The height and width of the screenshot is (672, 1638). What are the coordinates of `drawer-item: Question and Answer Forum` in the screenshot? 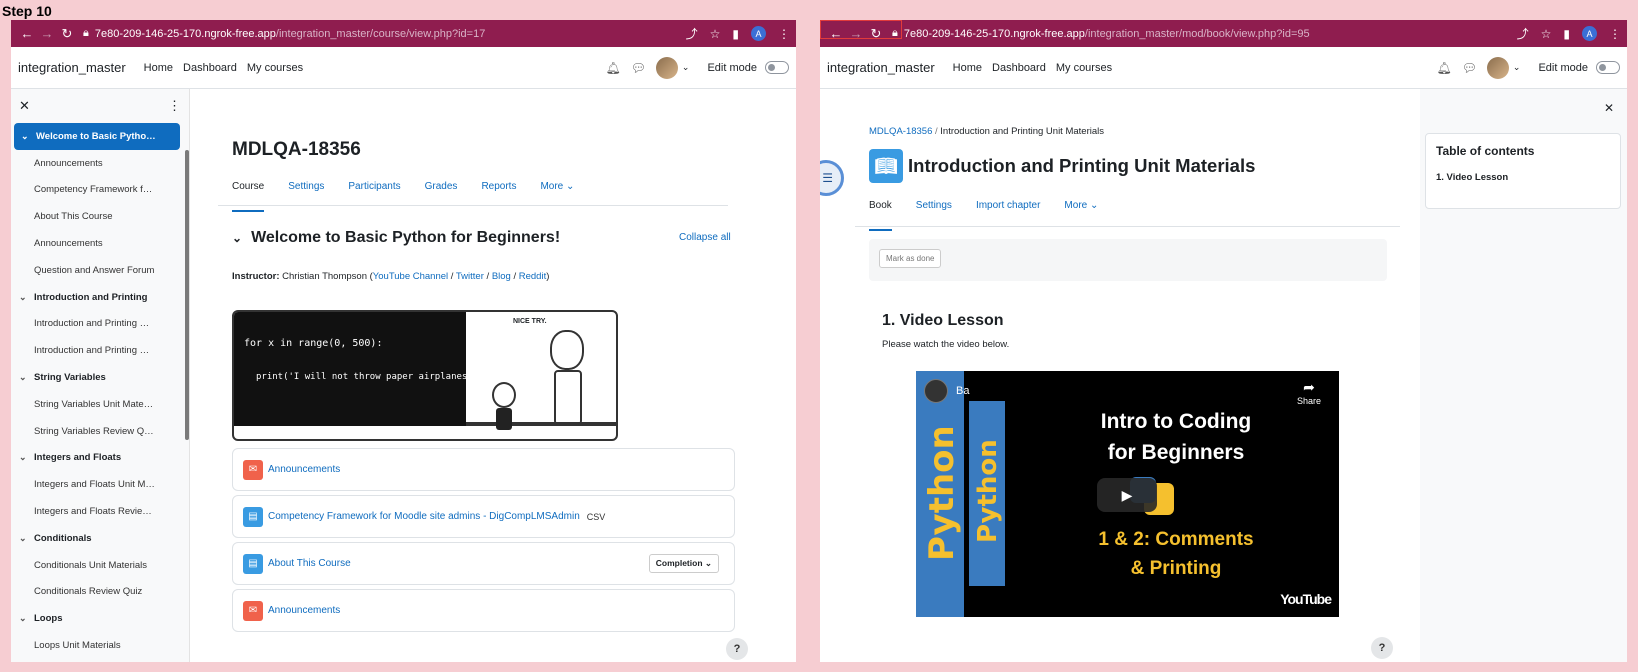 It's located at (100, 270).